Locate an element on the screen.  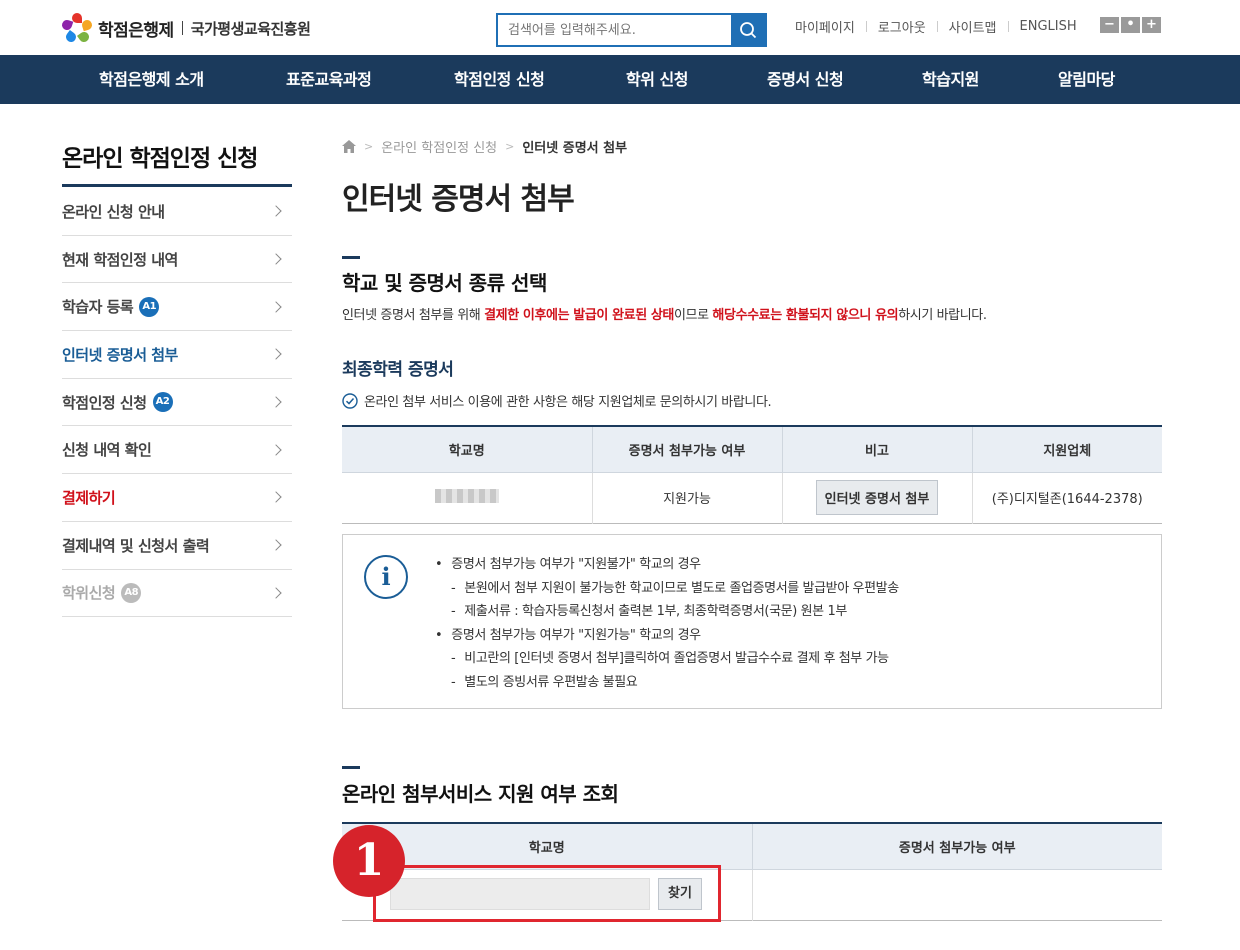
sidebar-item-credit-history: 현재 학점인정 내역 is located at coordinates (177, 260).